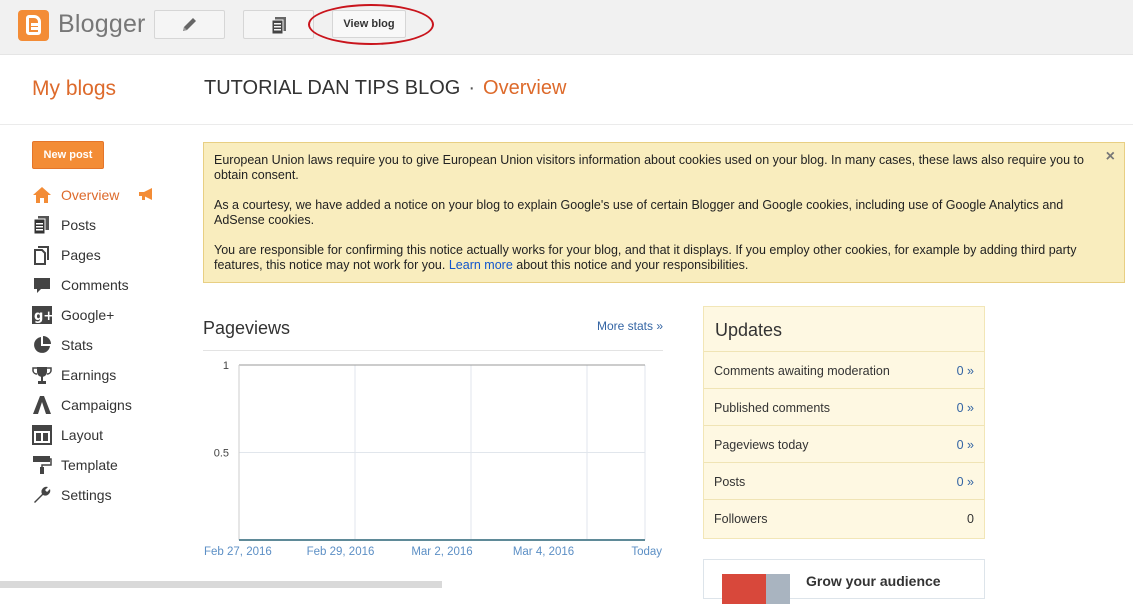 The image size is (1133, 604). Describe the element at coordinates (89, 465) in the screenshot. I see `sidebar-item-label: Template` at that location.